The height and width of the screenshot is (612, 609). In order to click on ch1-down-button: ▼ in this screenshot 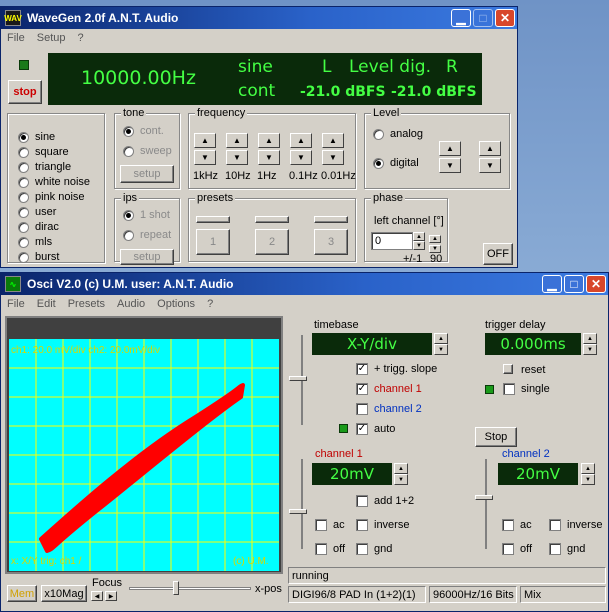, I will do `click(401, 479)`.